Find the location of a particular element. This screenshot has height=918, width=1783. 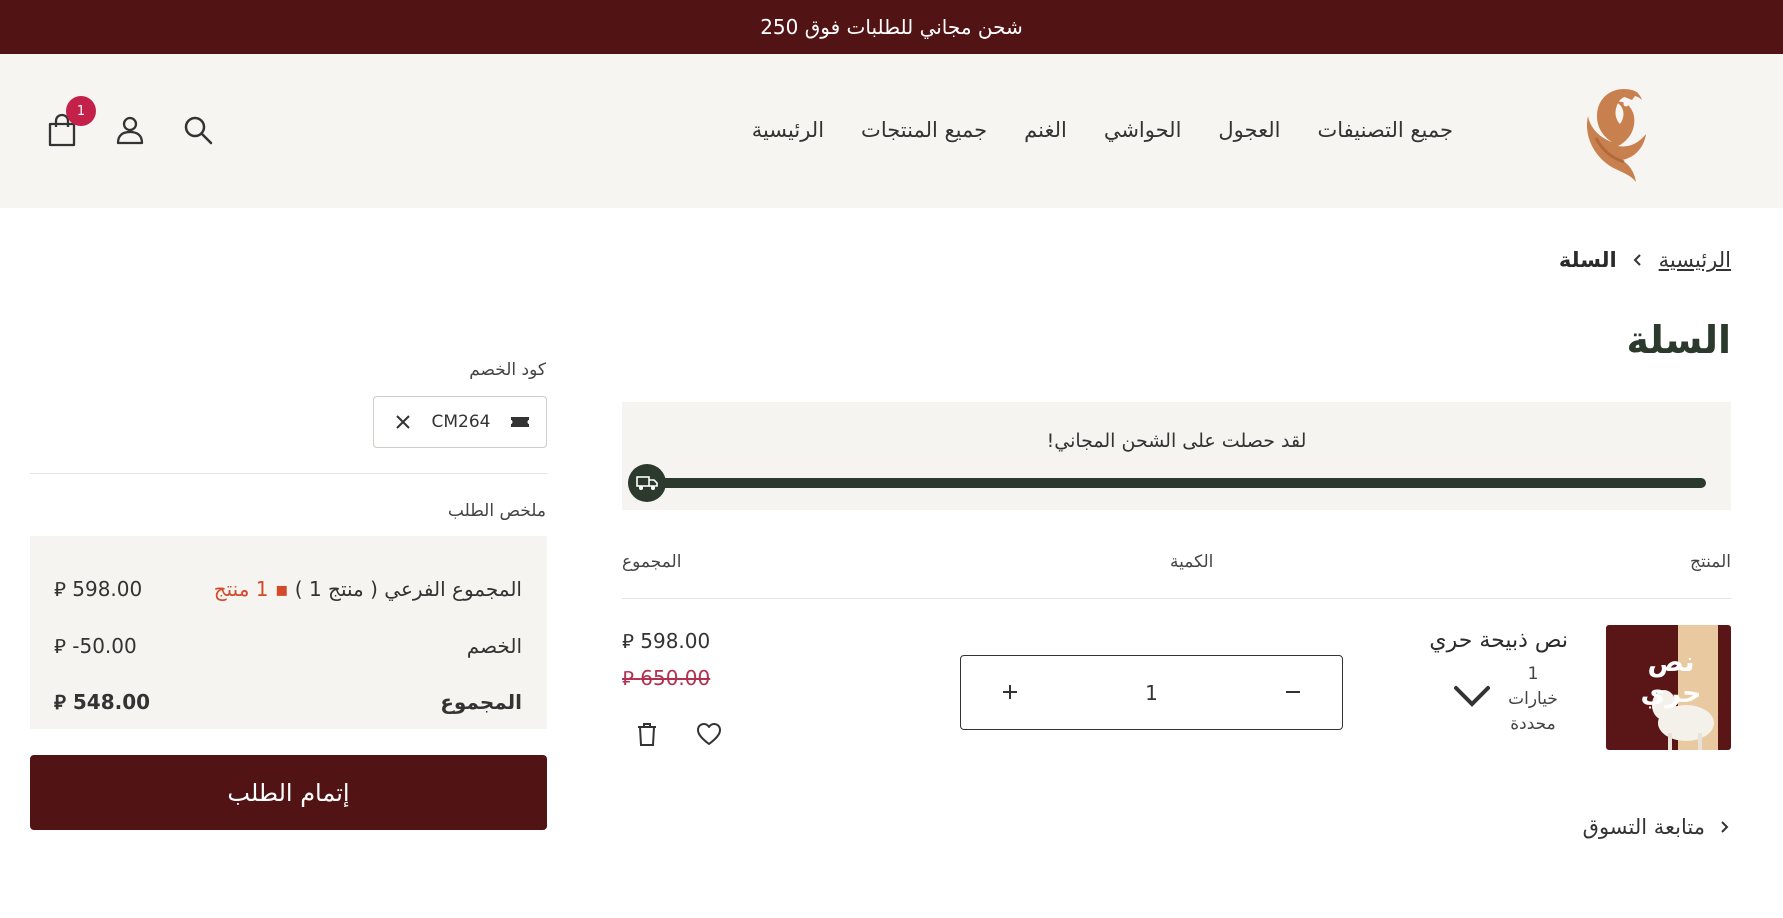

plus-icon is located at coordinates (1010, 691).